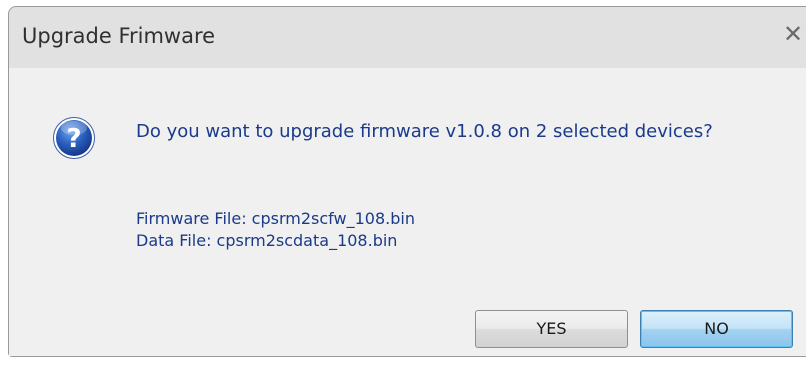 This screenshot has width=806, height=368. What do you see at coordinates (793, 34) in the screenshot?
I see `close-icon: ✕` at bounding box center [793, 34].